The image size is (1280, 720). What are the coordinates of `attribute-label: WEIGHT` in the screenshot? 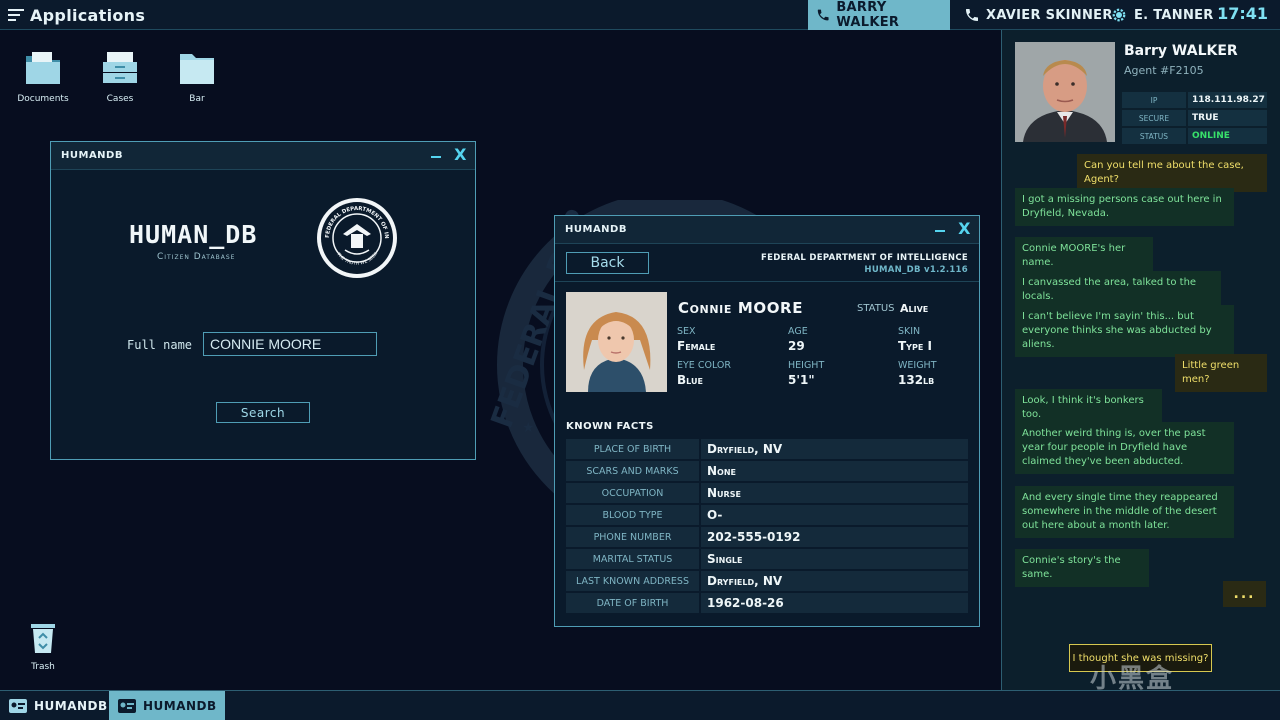 It's located at (917, 365).